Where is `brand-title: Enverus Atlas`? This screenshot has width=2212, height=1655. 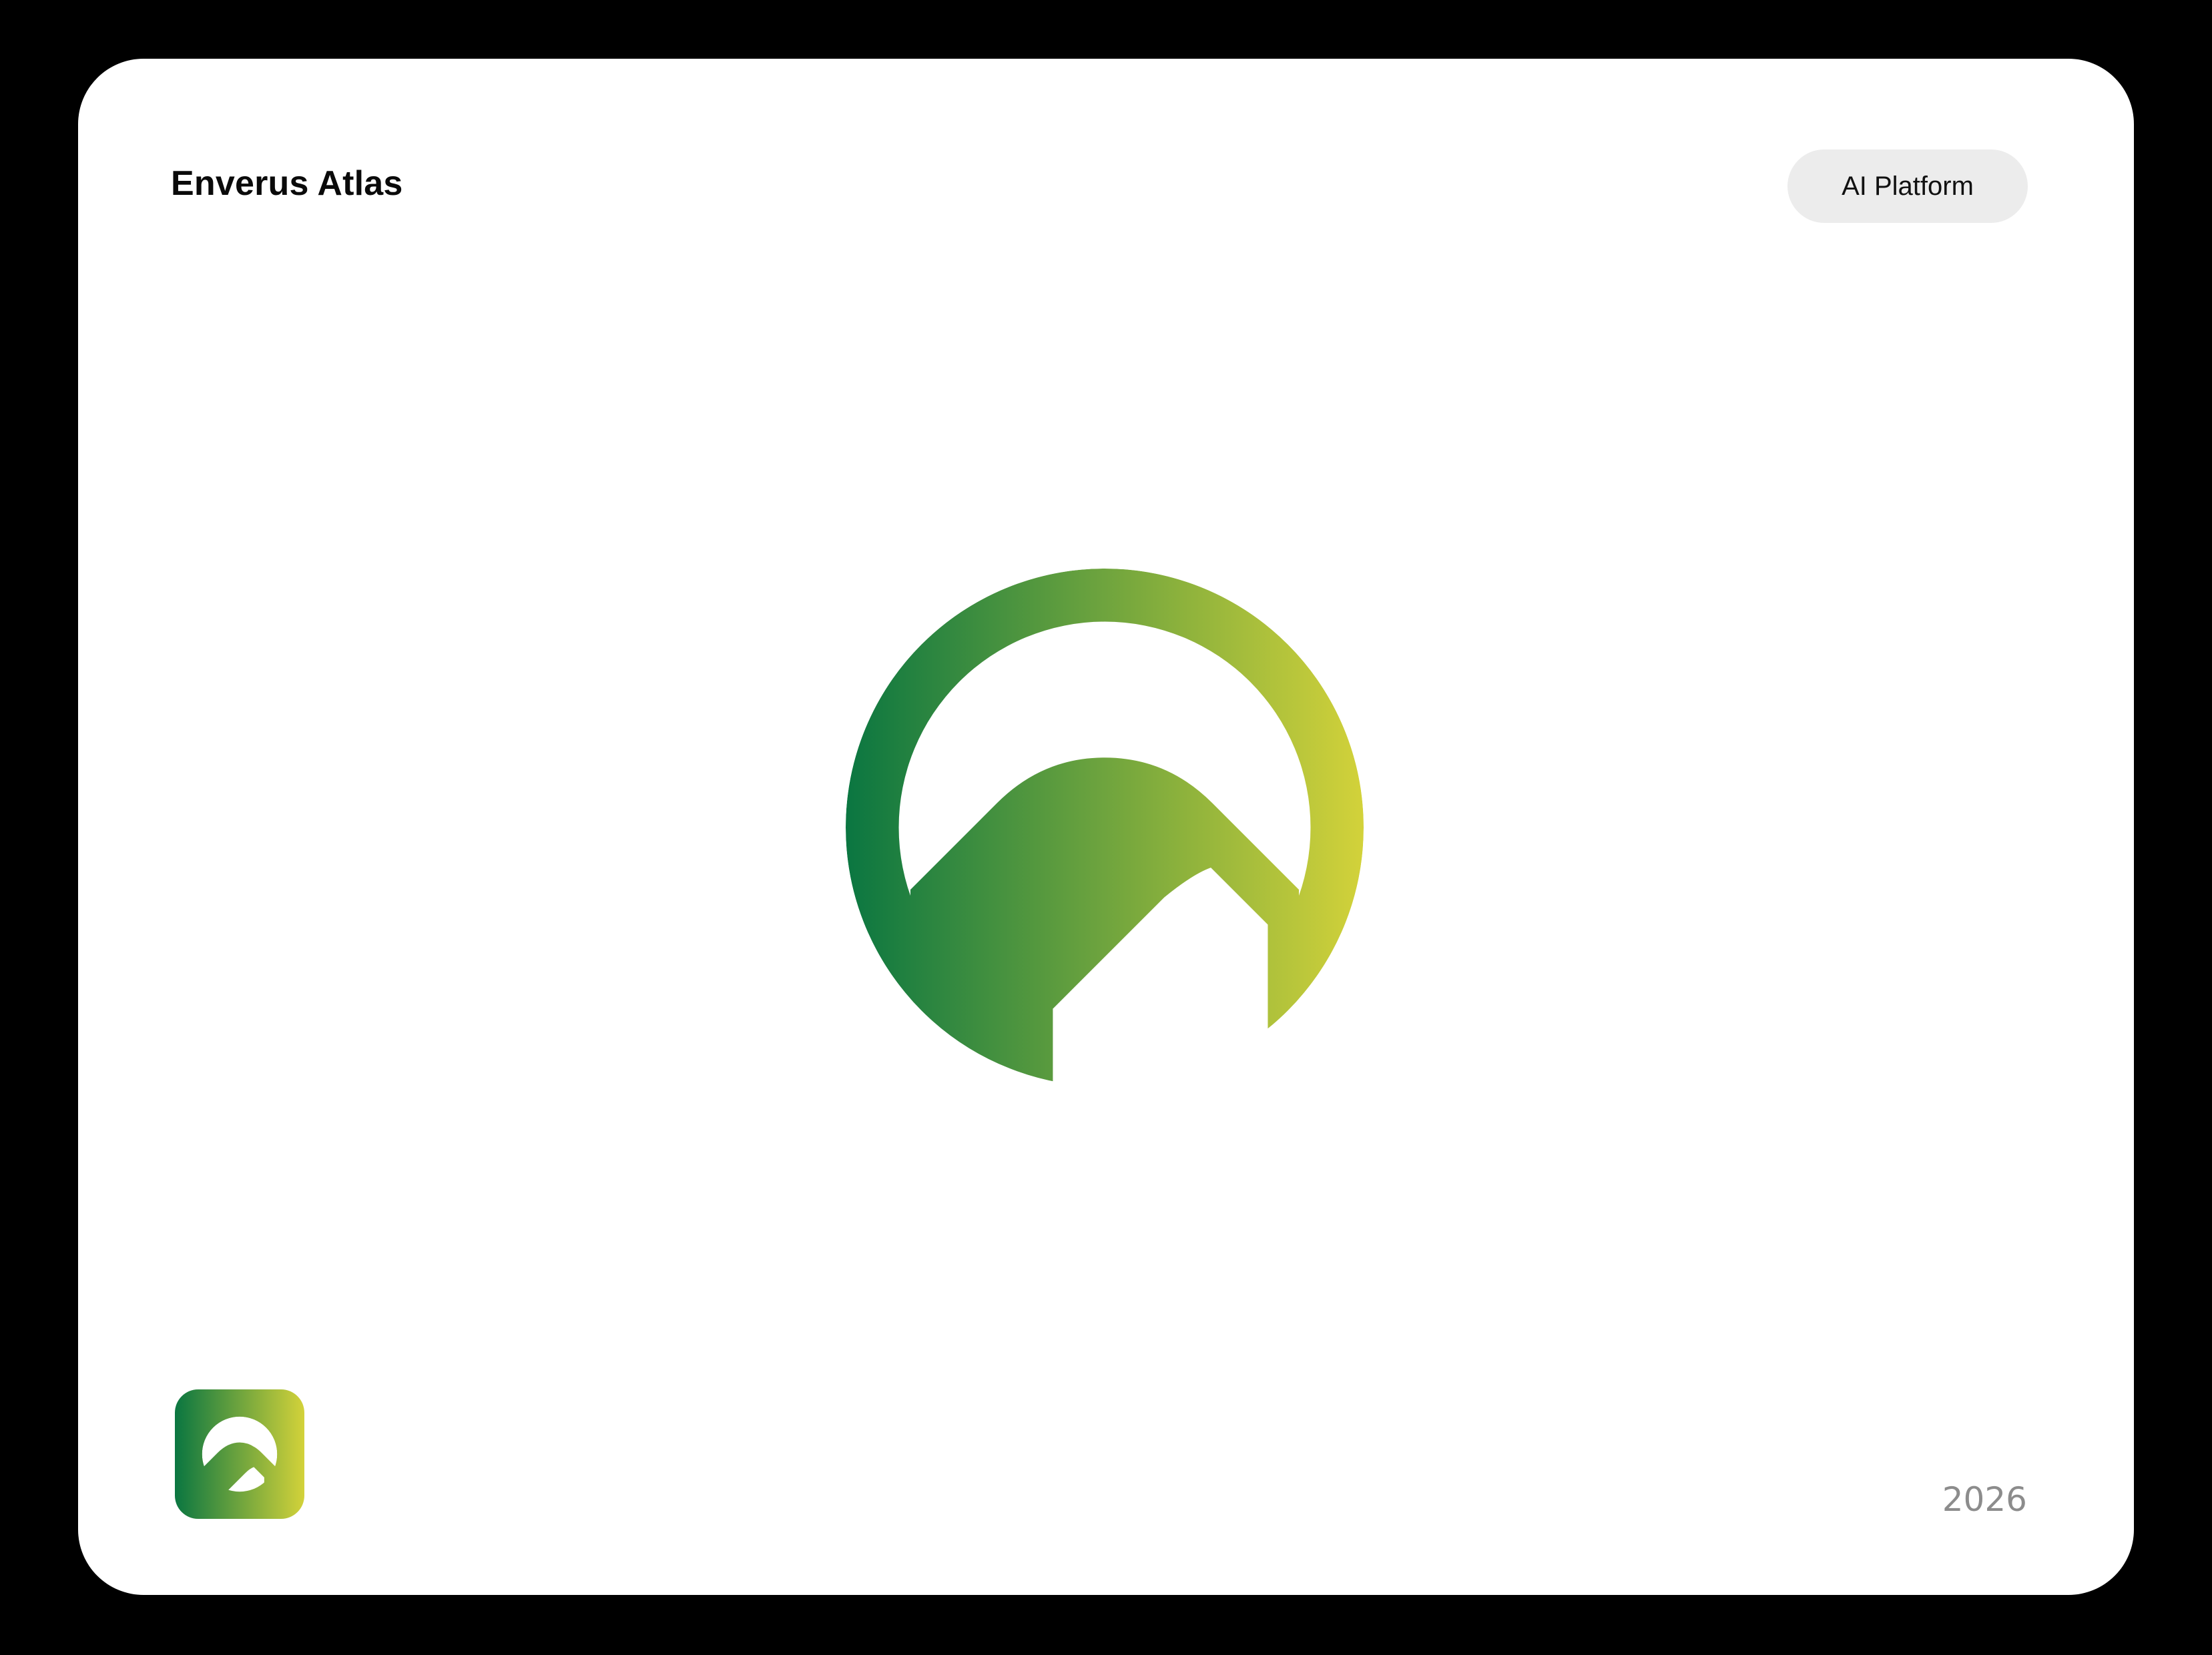
brand-title: Enverus Atlas is located at coordinates (287, 183).